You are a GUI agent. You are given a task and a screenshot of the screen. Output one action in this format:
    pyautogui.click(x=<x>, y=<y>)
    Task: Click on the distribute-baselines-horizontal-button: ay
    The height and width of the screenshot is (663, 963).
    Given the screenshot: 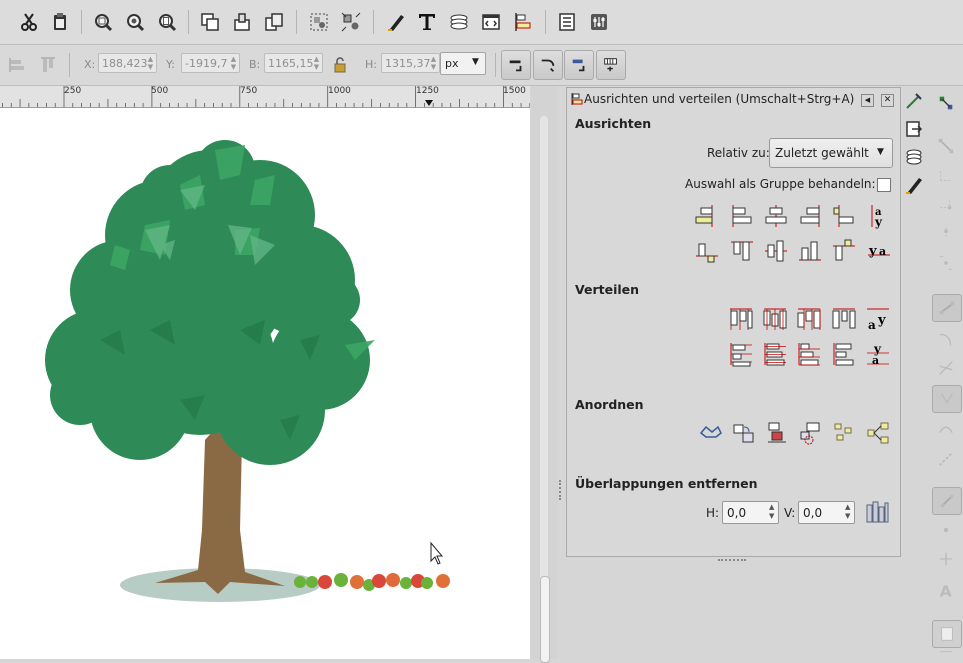 What is the action you would take?
    pyautogui.click(x=878, y=319)
    